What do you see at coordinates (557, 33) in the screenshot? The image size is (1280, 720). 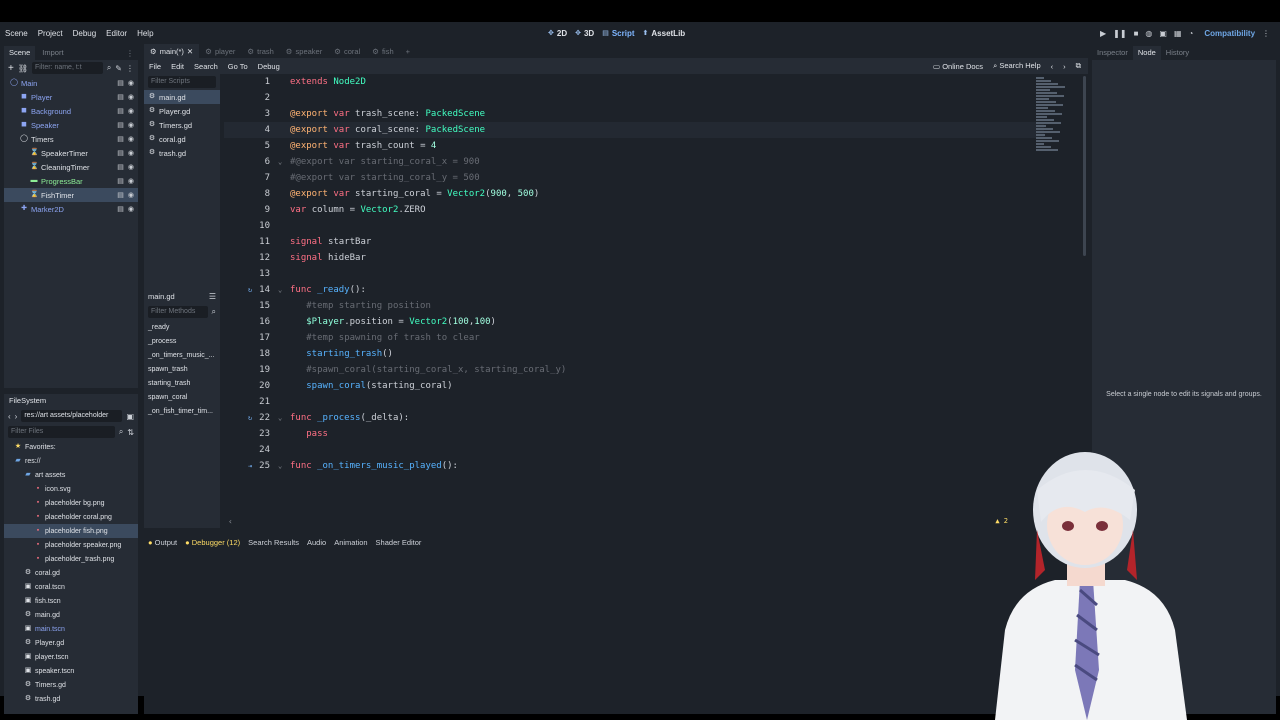 I see `2d-button: ✥ 2D` at bounding box center [557, 33].